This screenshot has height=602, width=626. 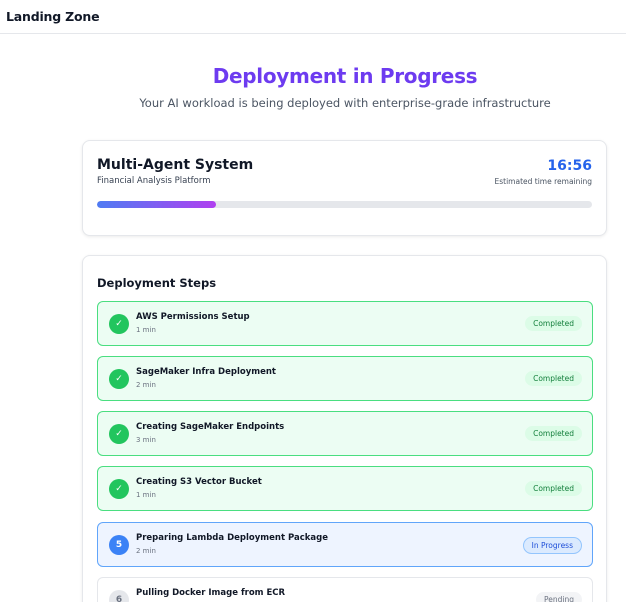 I want to click on step-name: AWS Permissions Setup, so click(x=193, y=317).